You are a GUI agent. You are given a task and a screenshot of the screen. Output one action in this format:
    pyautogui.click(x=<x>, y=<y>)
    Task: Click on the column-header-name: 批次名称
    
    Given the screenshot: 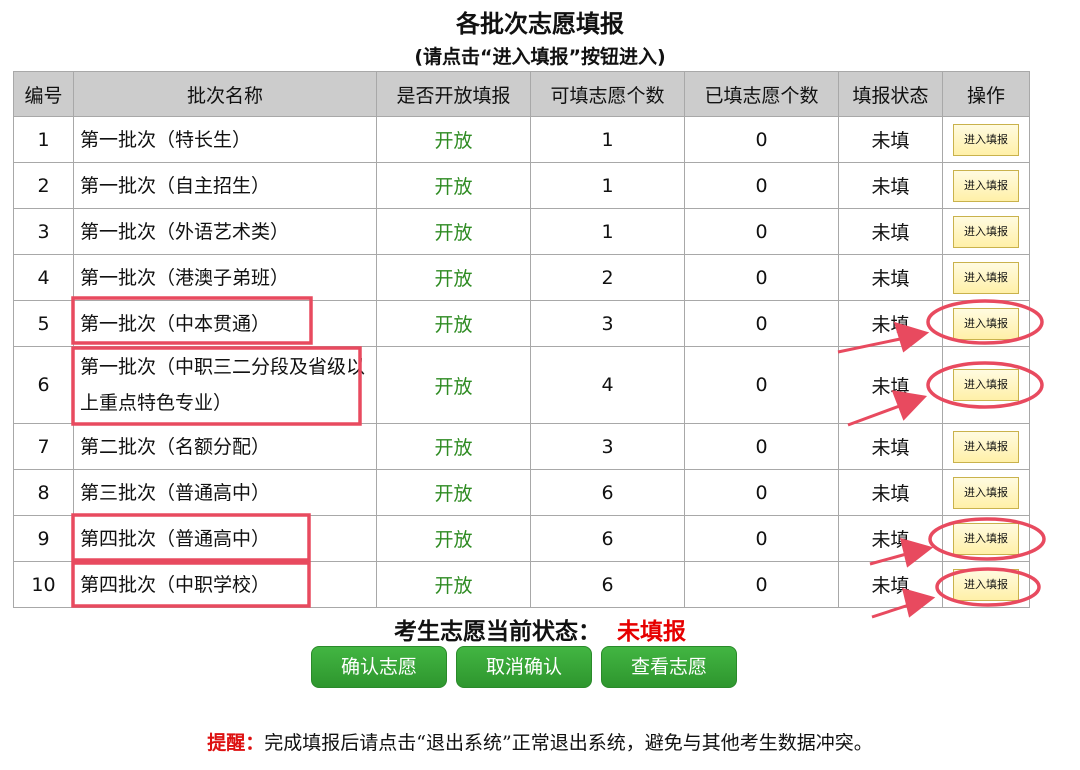 What is the action you would take?
    pyautogui.click(x=225, y=94)
    